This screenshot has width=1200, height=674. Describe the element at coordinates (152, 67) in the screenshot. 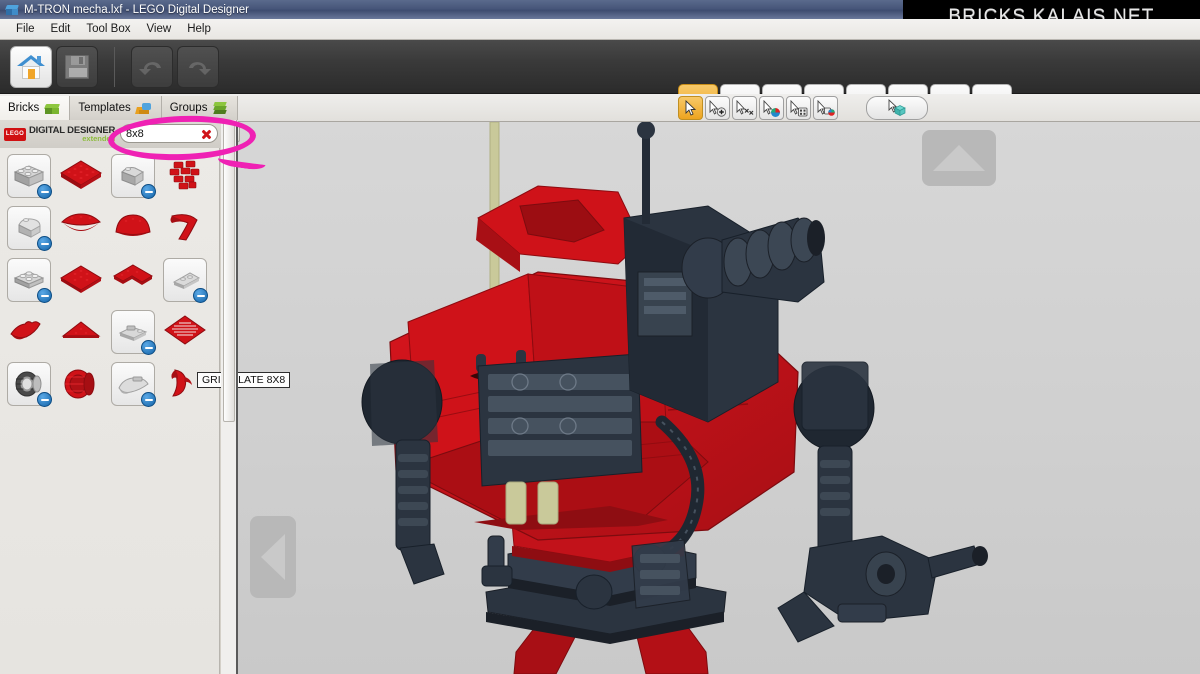

I see `undo-button` at that location.